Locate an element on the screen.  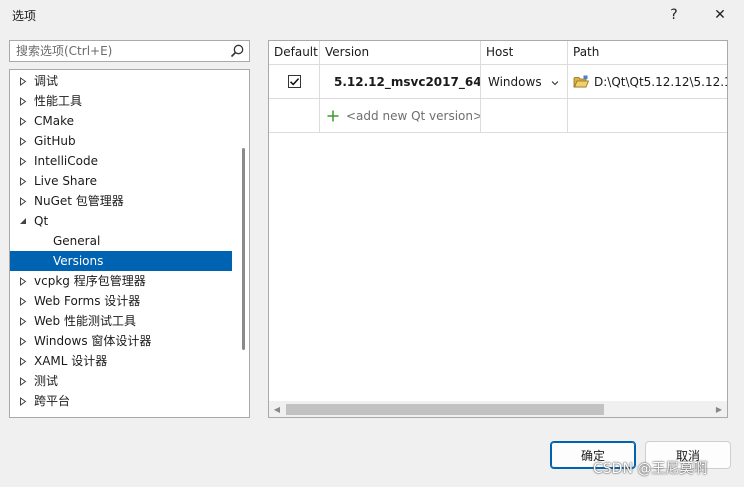
default-checkbox is located at coordinates (294, 81).